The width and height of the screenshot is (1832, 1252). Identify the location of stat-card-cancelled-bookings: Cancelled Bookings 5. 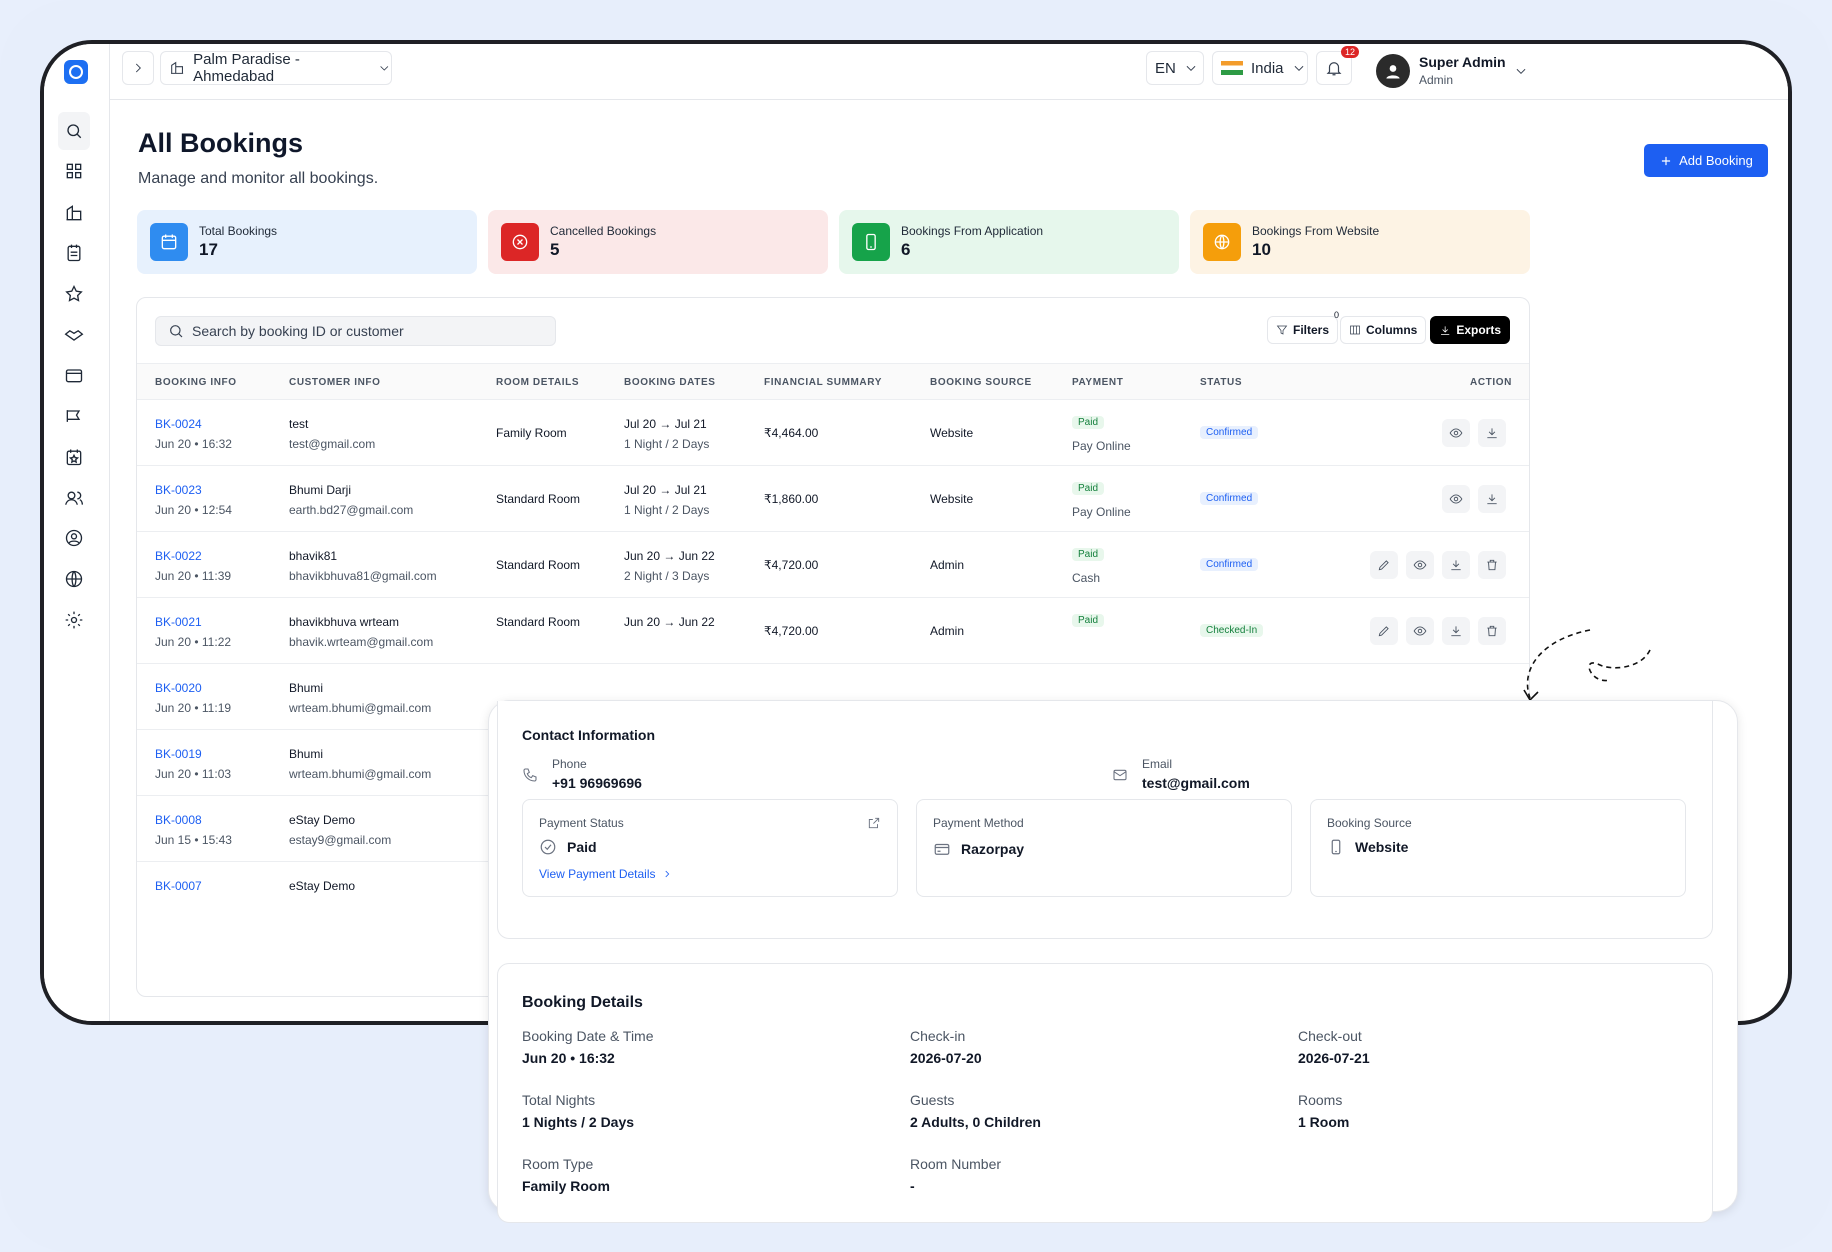
(658, 242).